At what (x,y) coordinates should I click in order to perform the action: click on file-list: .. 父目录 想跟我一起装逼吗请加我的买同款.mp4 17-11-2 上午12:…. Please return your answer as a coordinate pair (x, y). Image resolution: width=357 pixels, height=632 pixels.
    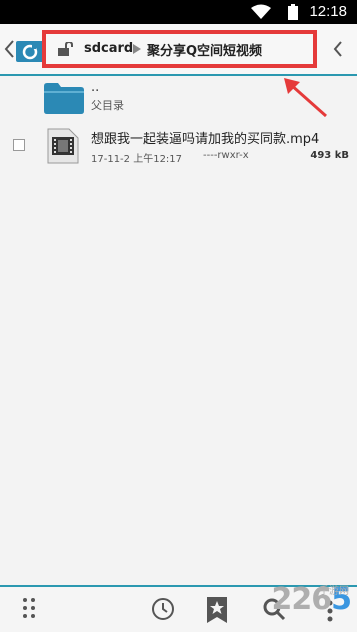
    Looking at the image, I should click on (178, 125).